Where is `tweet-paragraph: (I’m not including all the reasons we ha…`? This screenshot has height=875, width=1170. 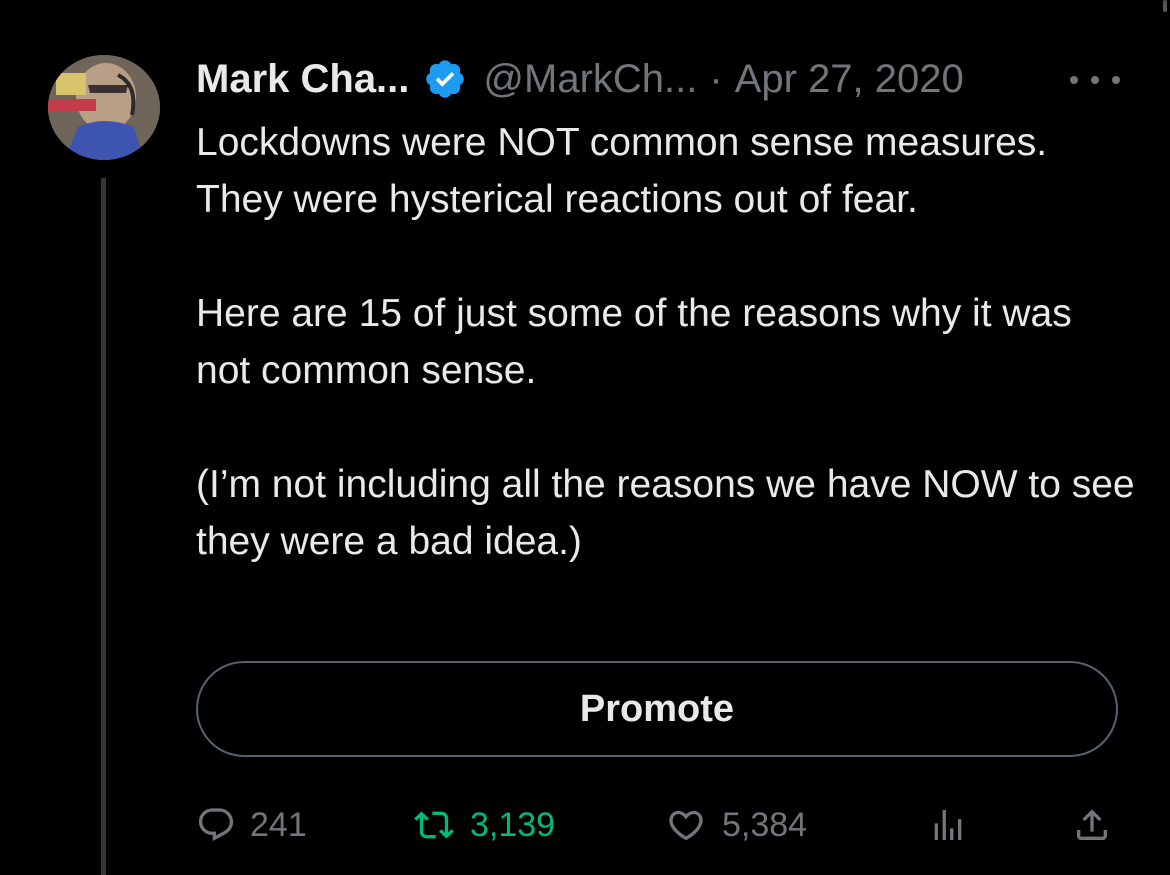
tweet-paragraph: (I’m not including all the reasons we ha… is located at coordinates (665, 513).